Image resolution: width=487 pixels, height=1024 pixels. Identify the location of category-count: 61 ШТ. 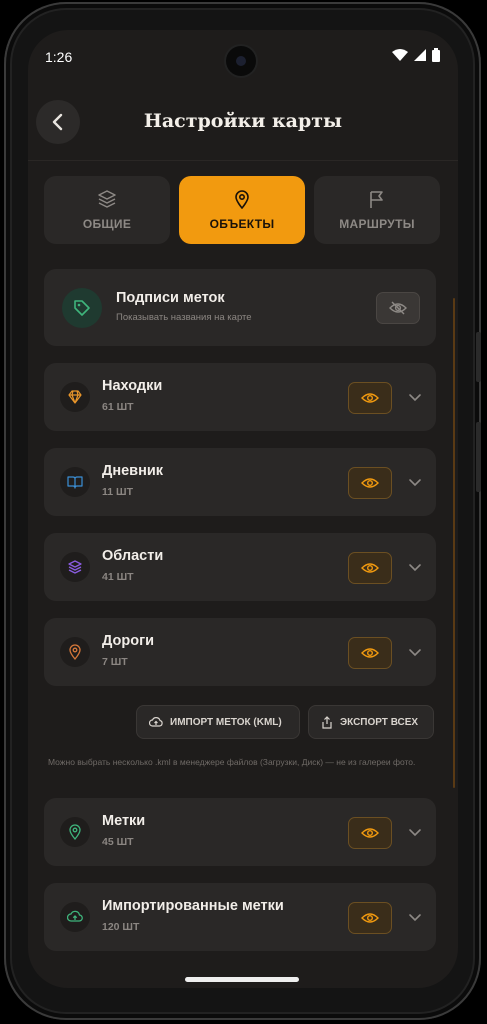
(118, 407).